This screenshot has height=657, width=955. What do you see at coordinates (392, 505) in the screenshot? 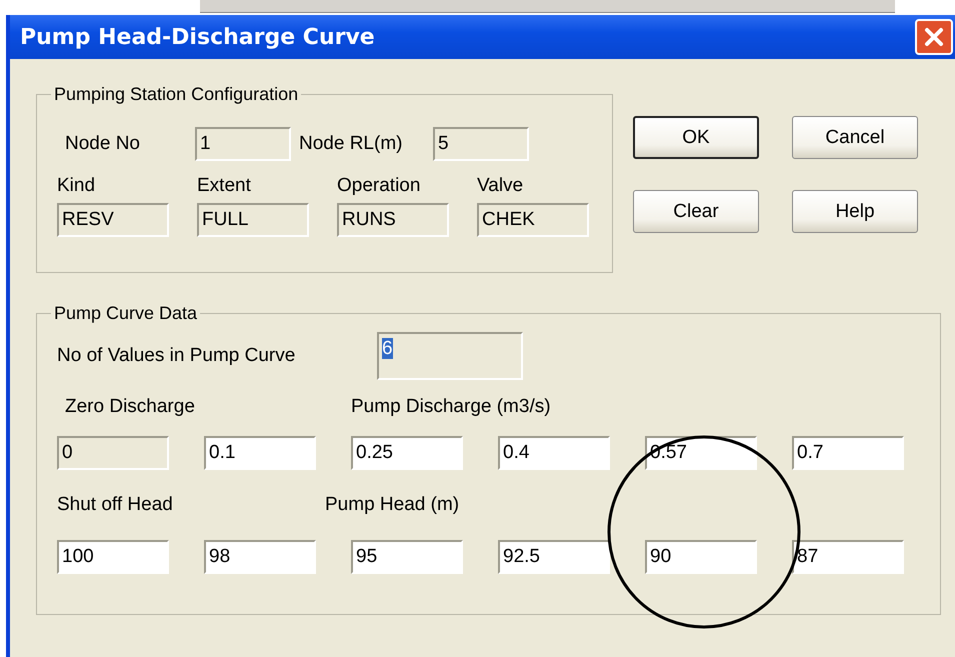
I see `field-label: Pump Head (m)` at bounding box center [392, 505].